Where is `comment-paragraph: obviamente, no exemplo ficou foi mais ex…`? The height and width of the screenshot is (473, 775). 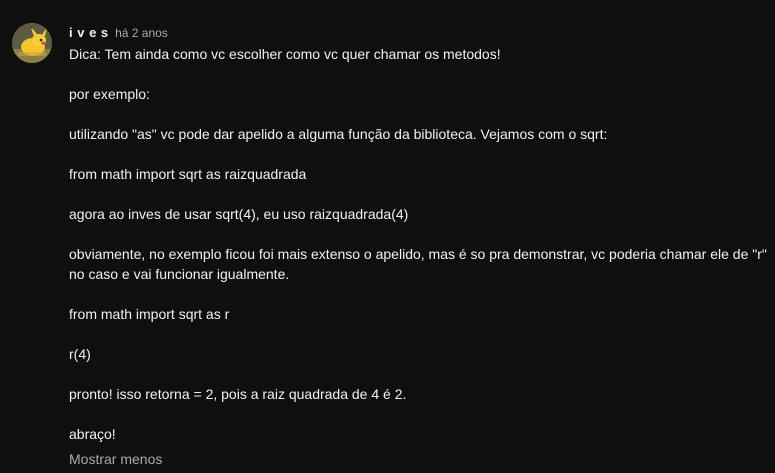
comment-paragraph: obviamente, no exemplo ficou foi mais ex… is located at coordinates (420, 264).